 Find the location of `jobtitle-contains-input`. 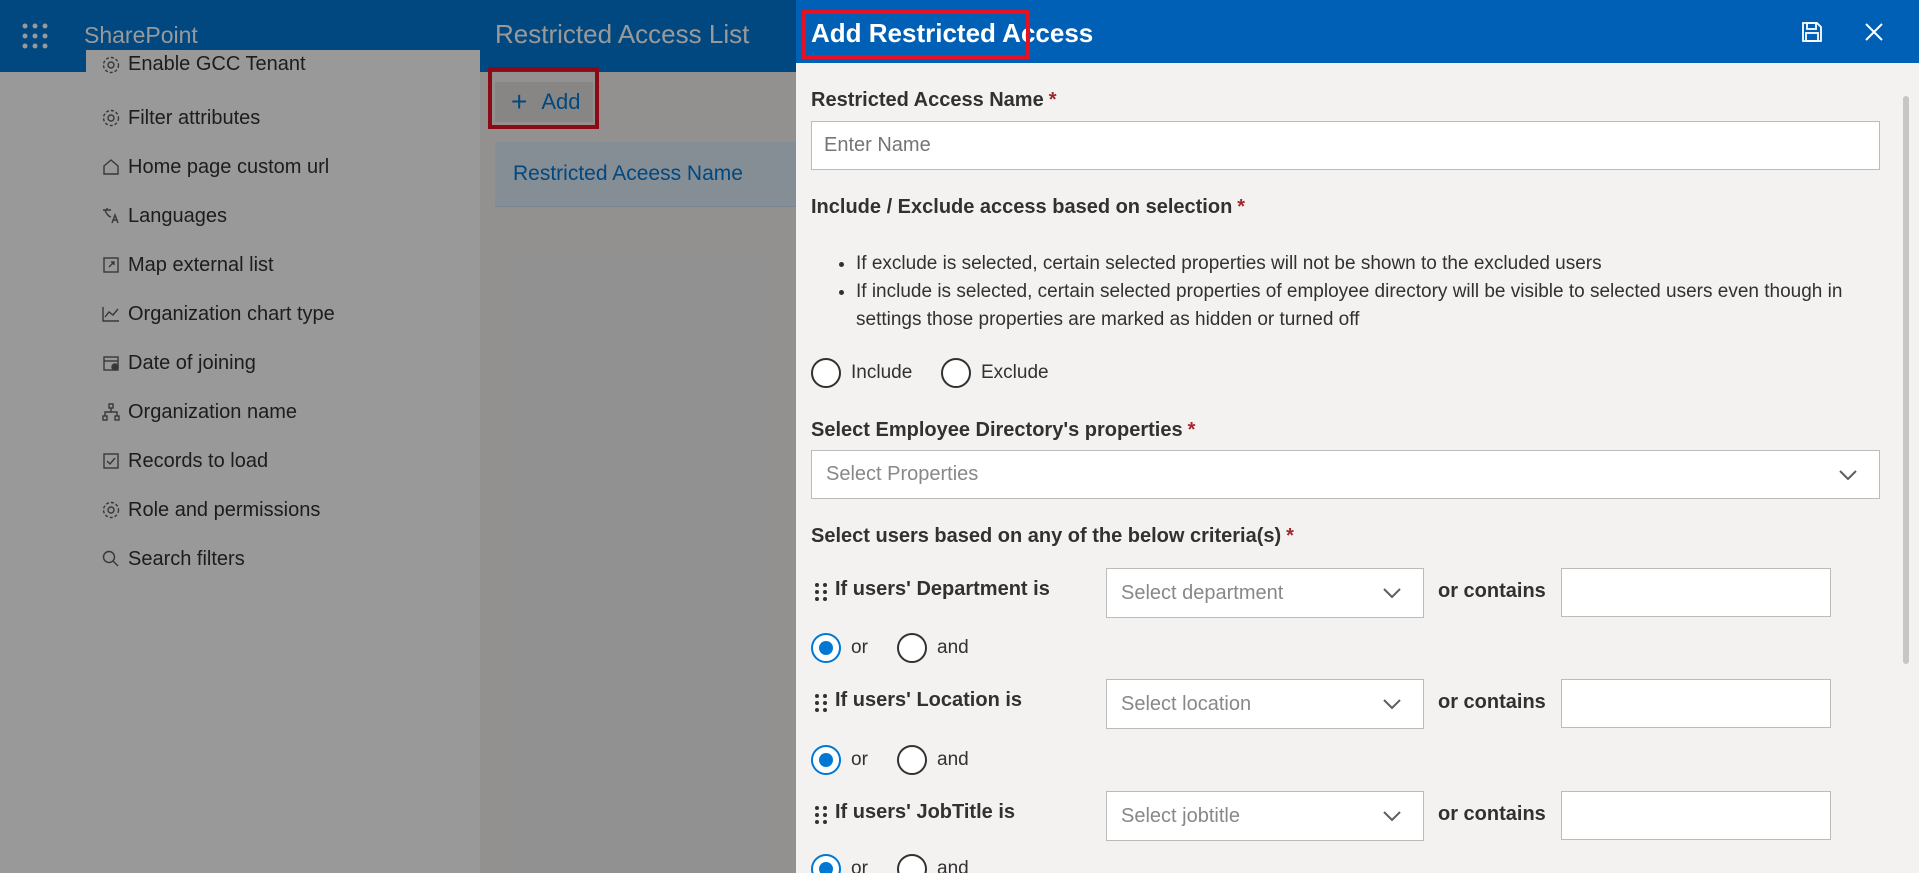

jobtitle-contains-input is located at coordinates (1696, 815).